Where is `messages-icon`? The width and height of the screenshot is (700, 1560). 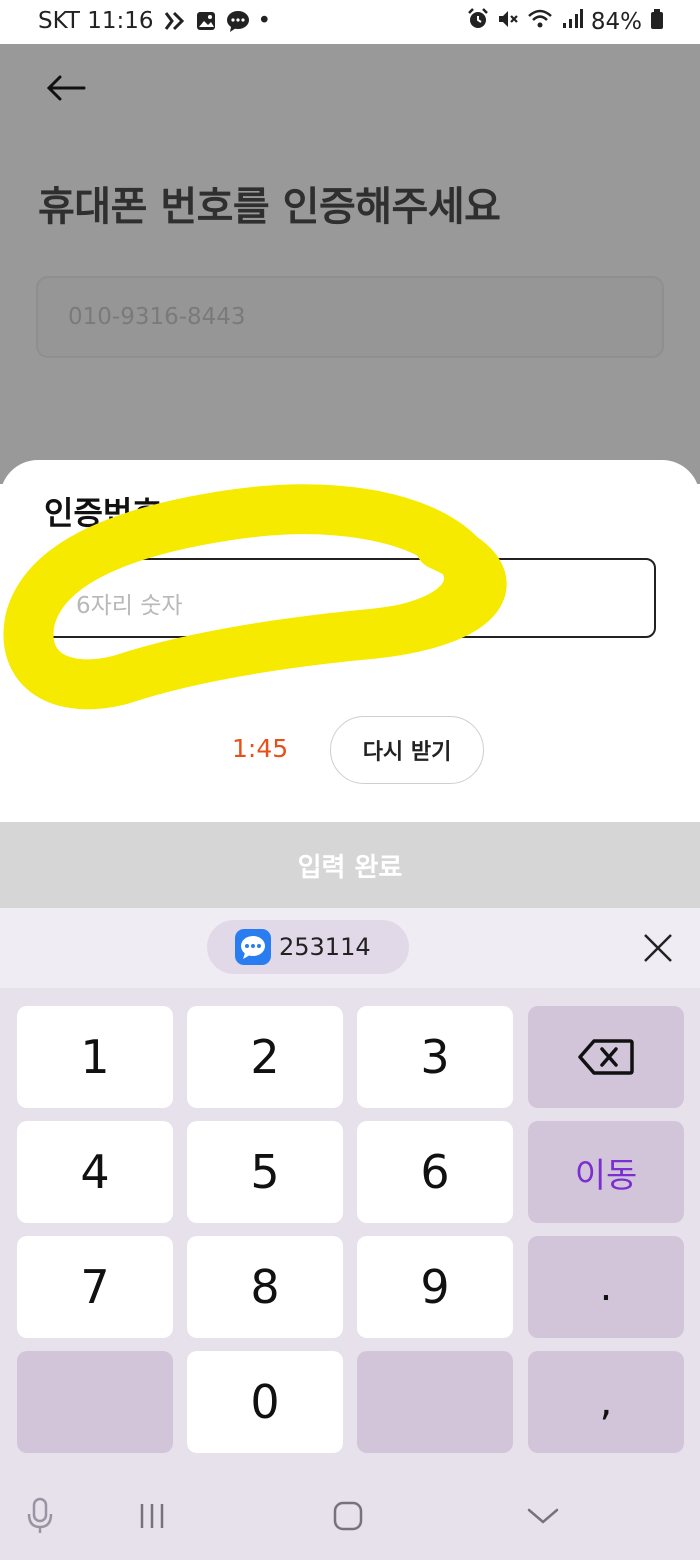 messages-icon is located at coordinates (253, 947).